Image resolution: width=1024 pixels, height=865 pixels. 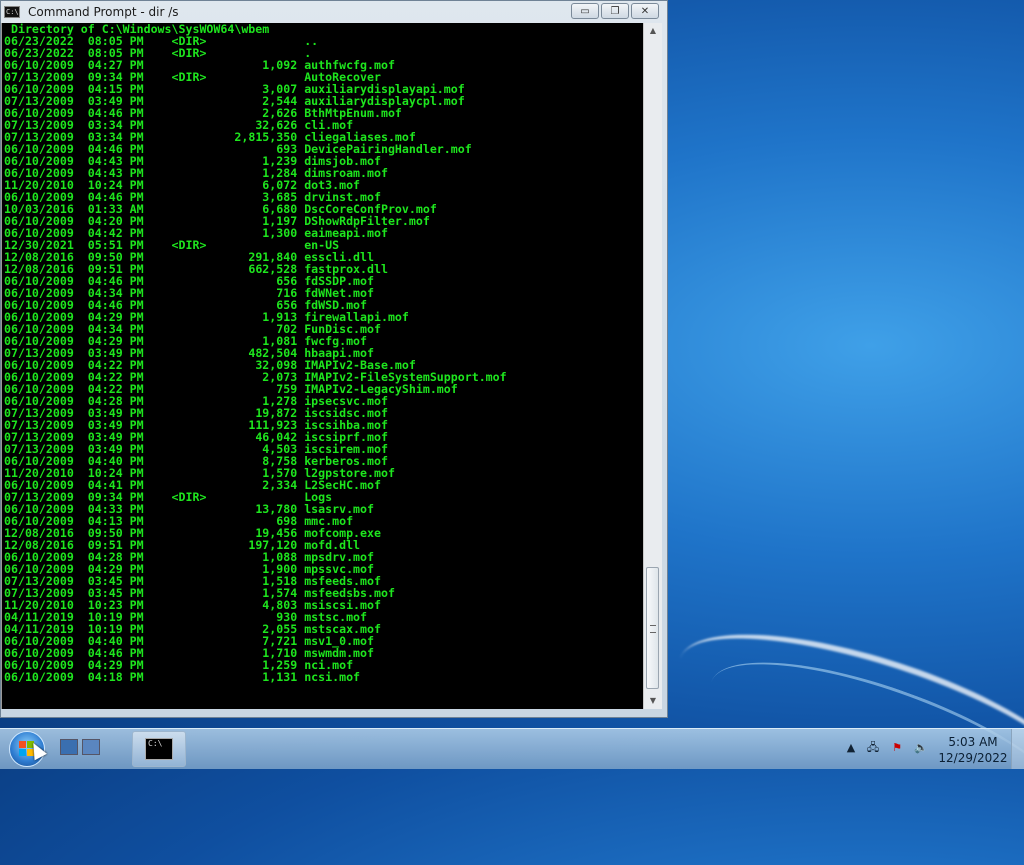 What do you see at coordinates (653, 701) in the screenshot?
I see `scroll-down-icon: ▼` at bounding box center [653, 701].